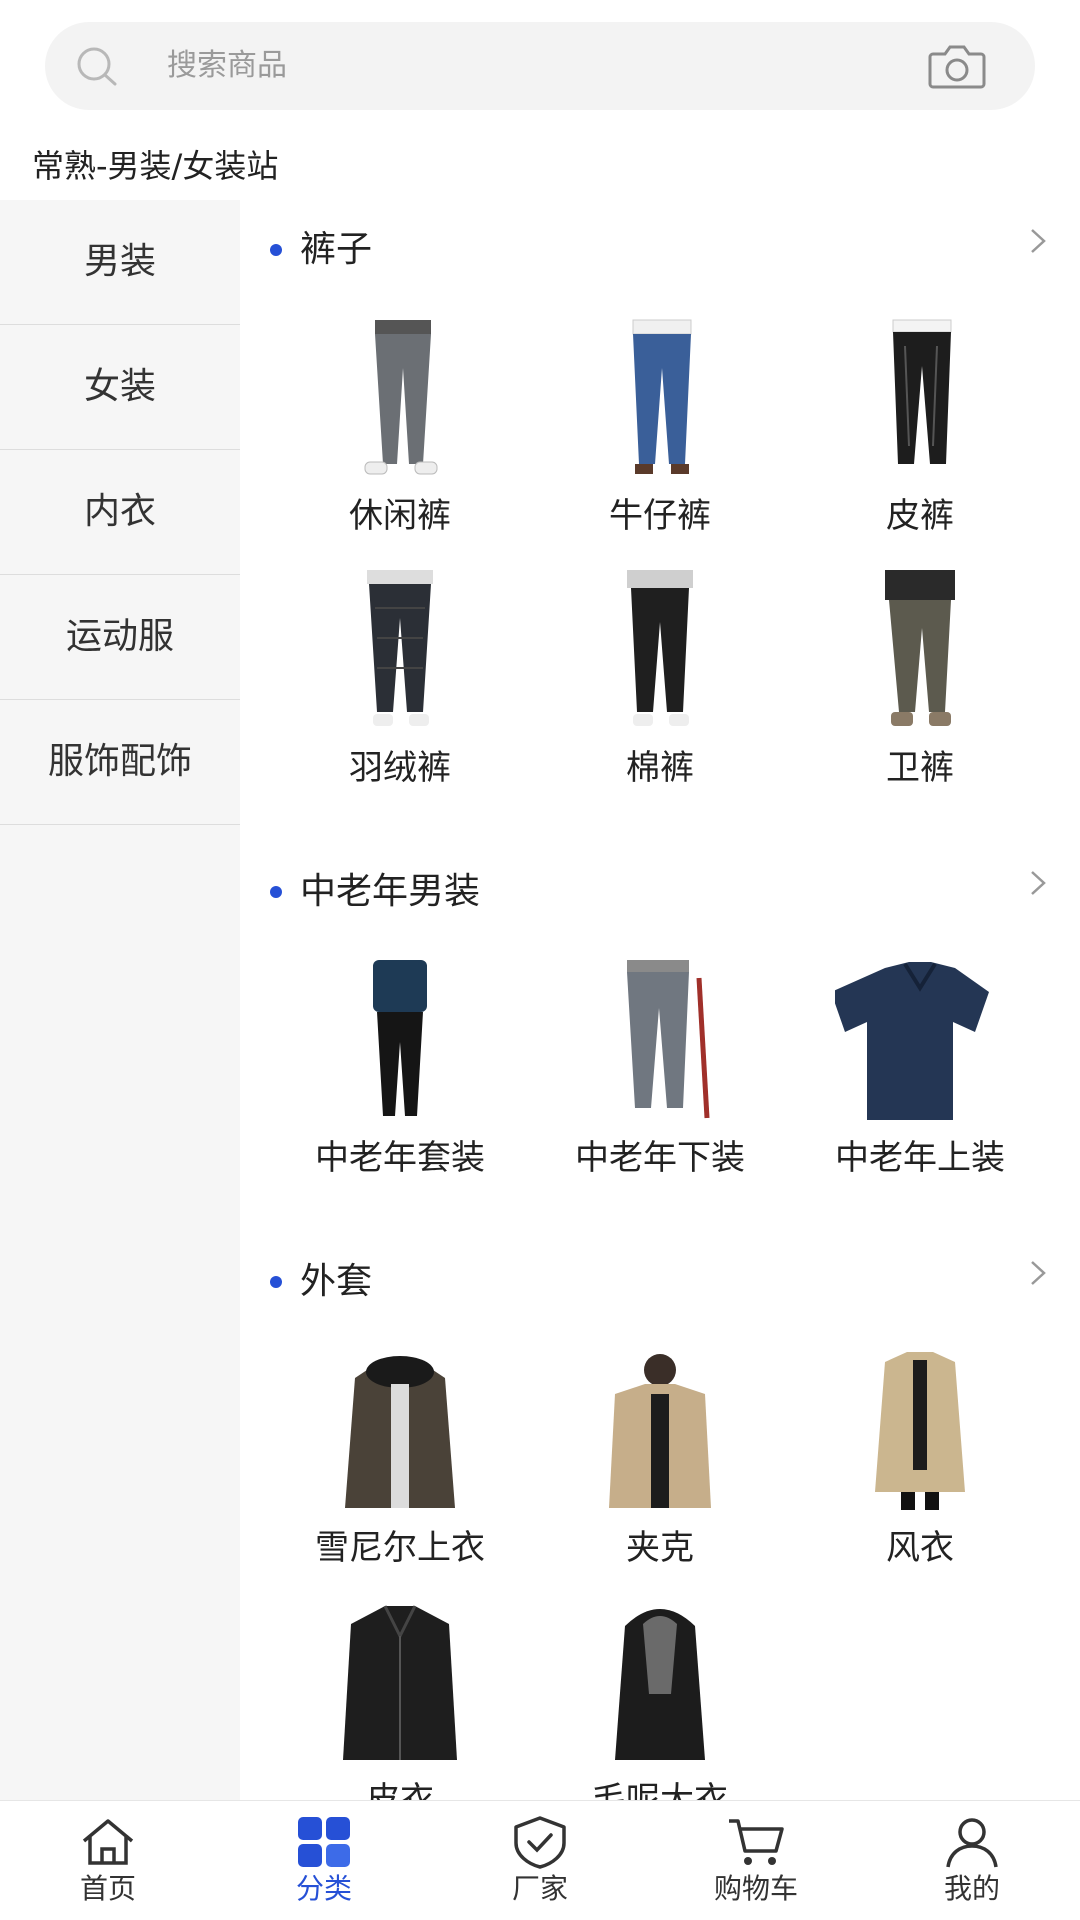 The image size is (1080, 1920). I want to click on category-label: 皮衣, so click(400, 1790).